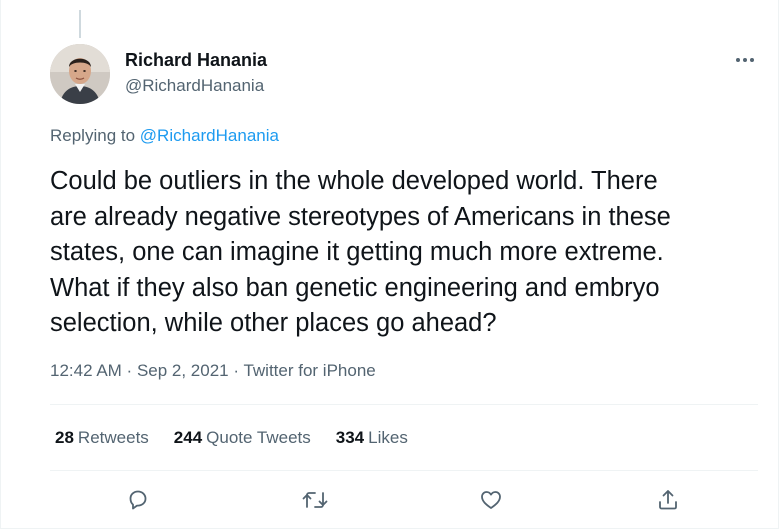 The image size is (779, 530). Describe the element at coordinates (86, 370) in the screenshot. I see `tweet-time-link: 12:42 AM` at that location.